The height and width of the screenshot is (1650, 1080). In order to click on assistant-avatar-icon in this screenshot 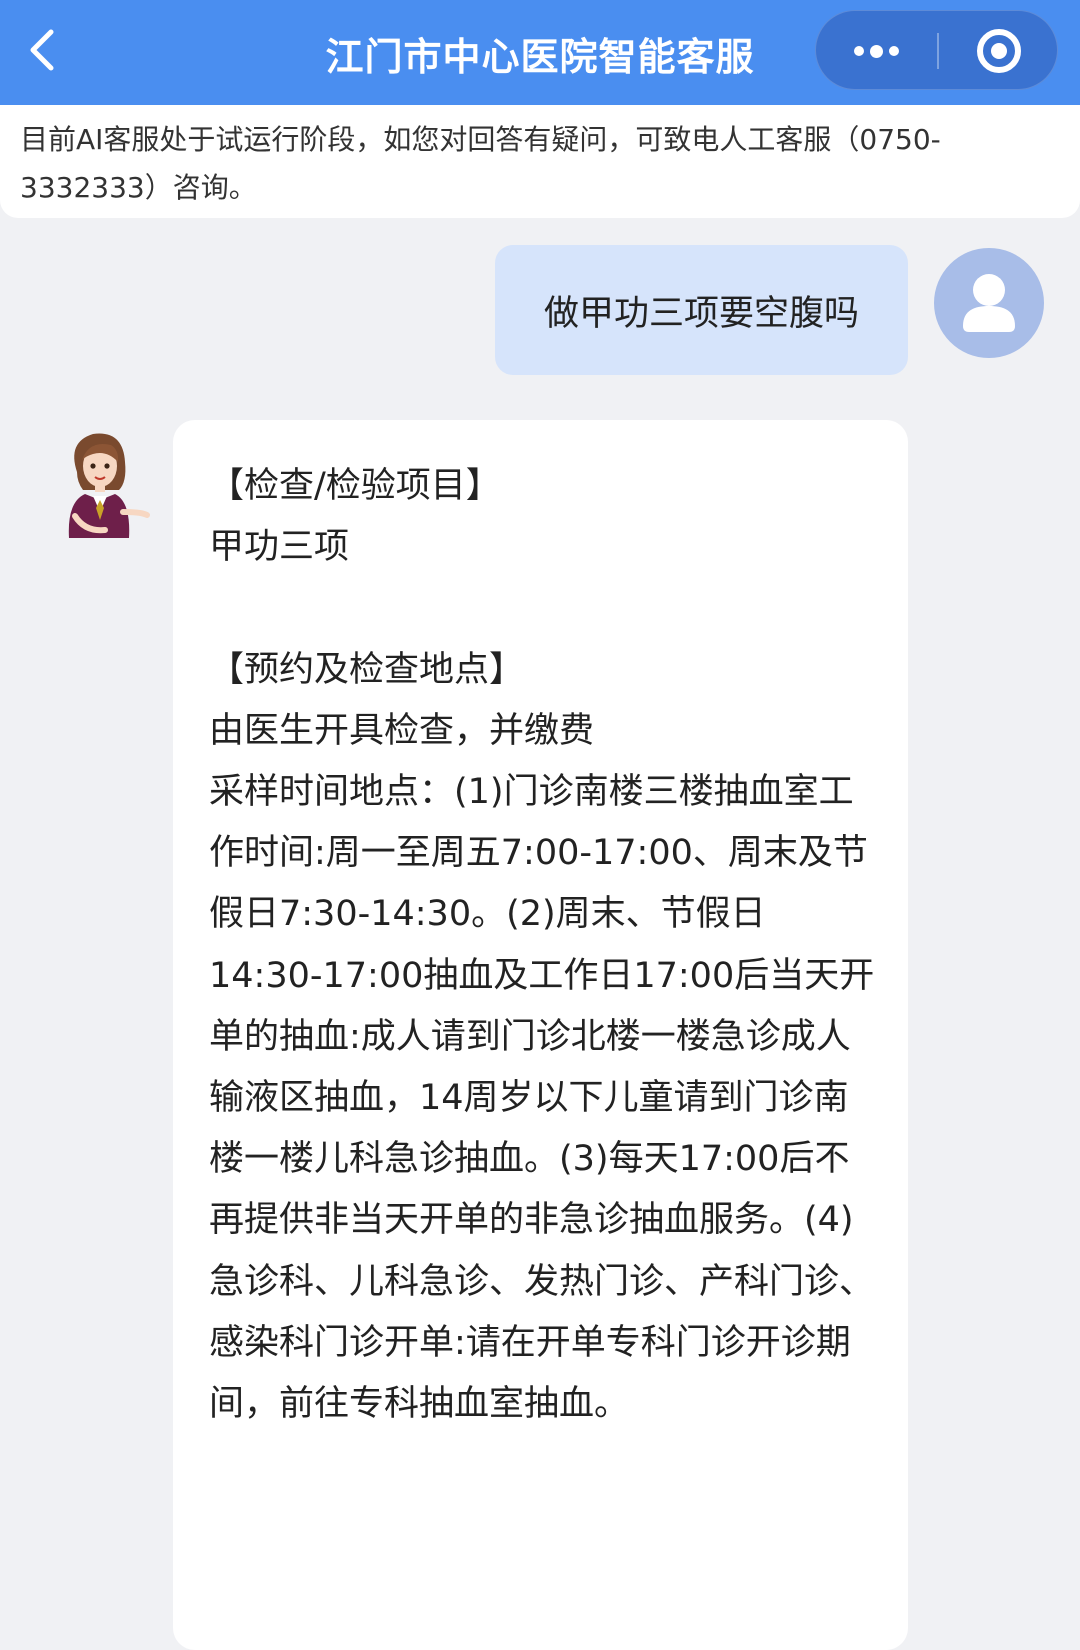, I will do `click(109, 485)`.